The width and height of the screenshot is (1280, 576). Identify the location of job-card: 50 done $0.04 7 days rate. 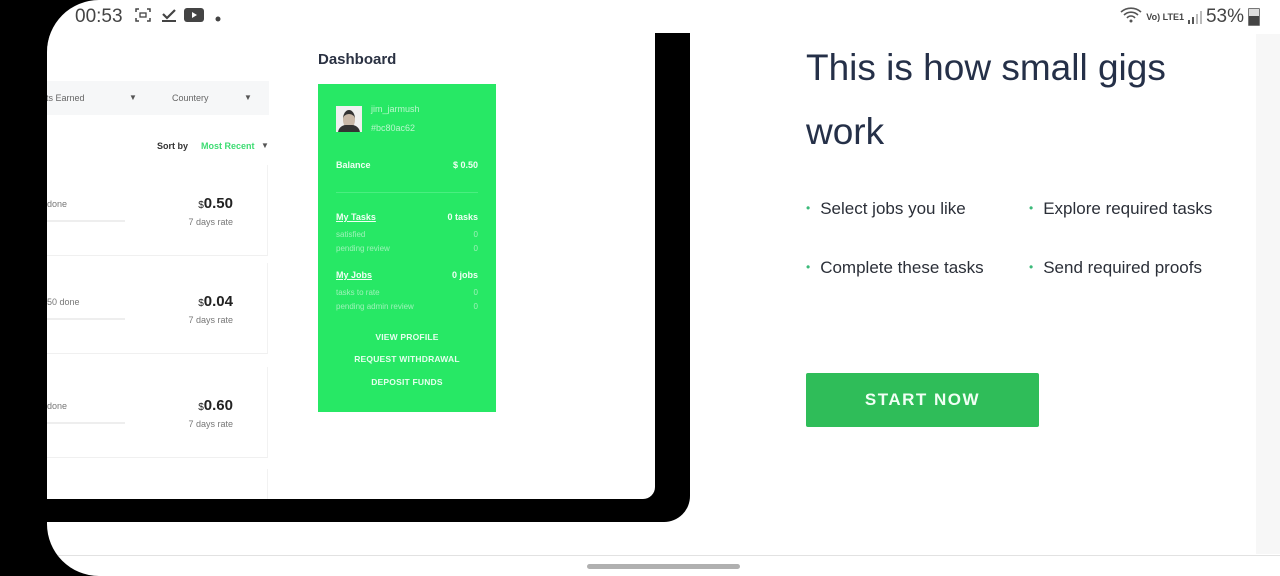
(157, 308).